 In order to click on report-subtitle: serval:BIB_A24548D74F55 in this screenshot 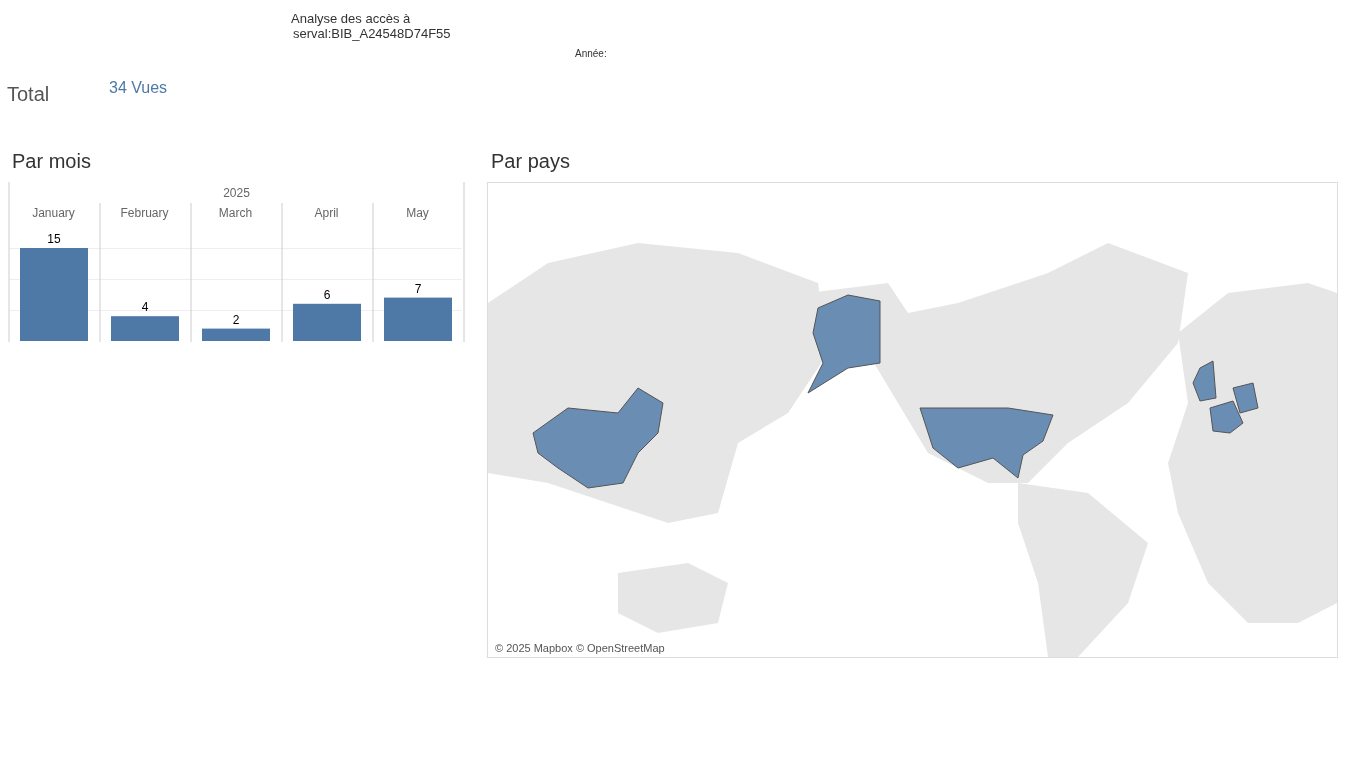, I will do `click(371, 33)`.